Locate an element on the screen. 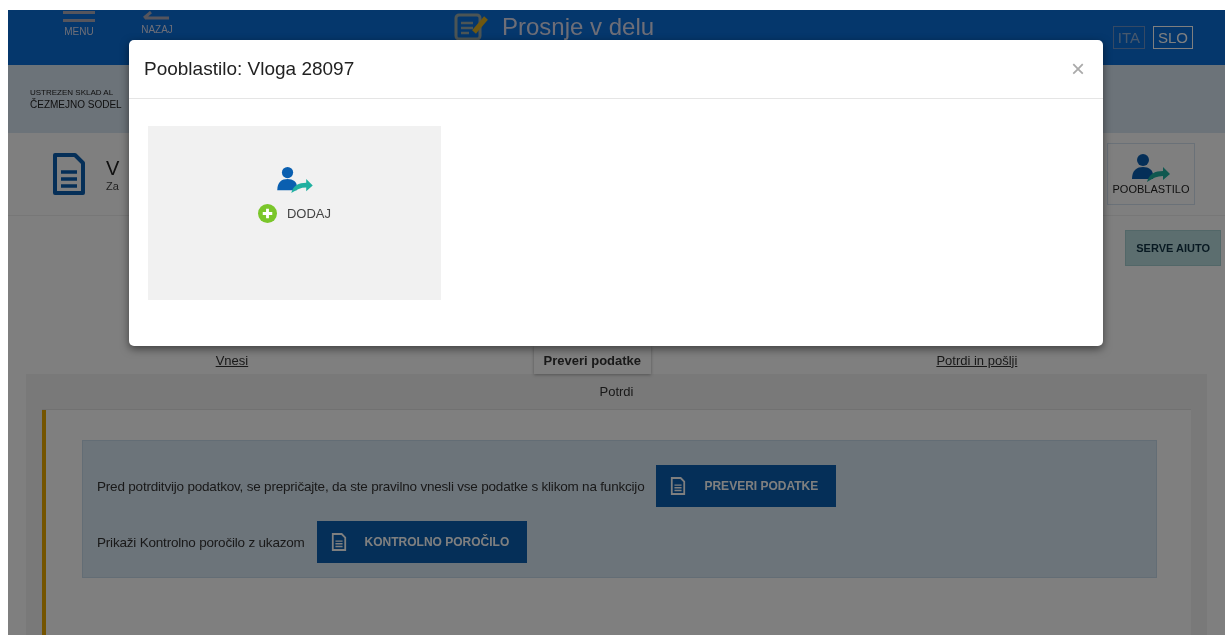  action-button: PREVERI PODATKE is located at coordinates (746, 486).